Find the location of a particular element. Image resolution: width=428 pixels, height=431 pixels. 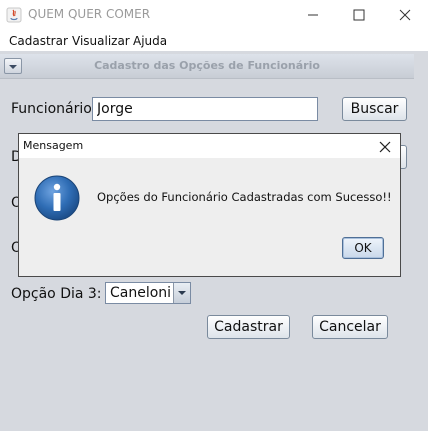

funcionario-label: Funcionário: is located at coordinates (54, 109).